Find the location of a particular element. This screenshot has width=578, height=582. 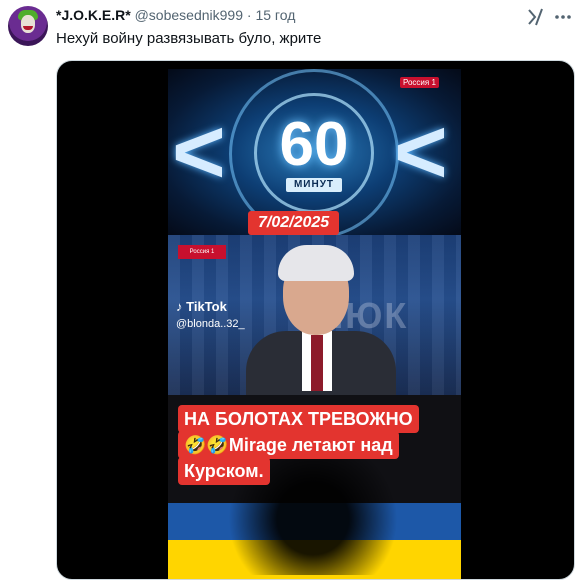

caption-line-1: НА БОЛОТАХ ТРЕВОЖНО is located at coordinates (298, 419).